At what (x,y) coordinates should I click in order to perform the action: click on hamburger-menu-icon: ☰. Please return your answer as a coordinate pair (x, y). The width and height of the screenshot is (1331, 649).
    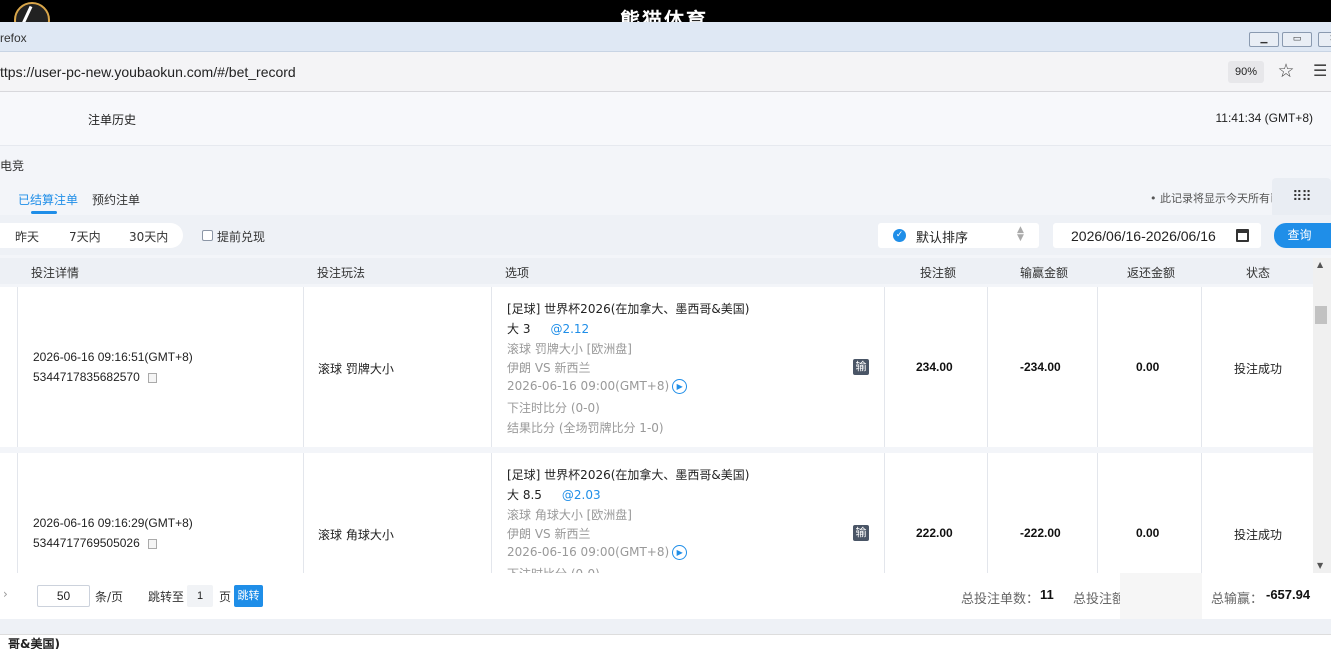
    Looking at the image, I should click on (1322, 71).